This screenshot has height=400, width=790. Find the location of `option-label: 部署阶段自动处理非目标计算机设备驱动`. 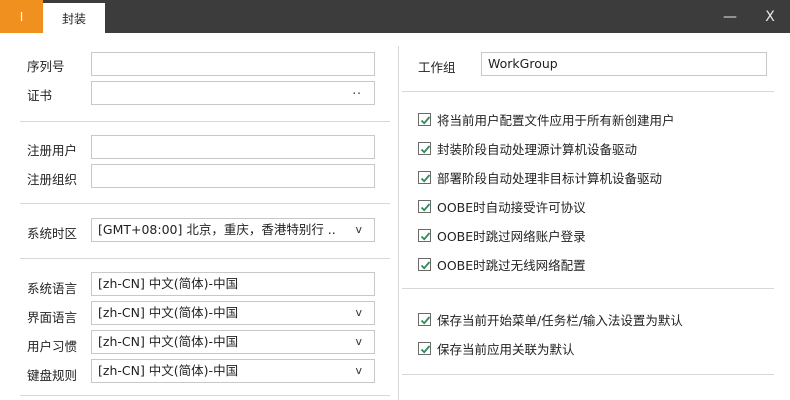

option-label: 部署阶段自动处理非目标计算机设备驱动 is located at coordinates (550, 178).